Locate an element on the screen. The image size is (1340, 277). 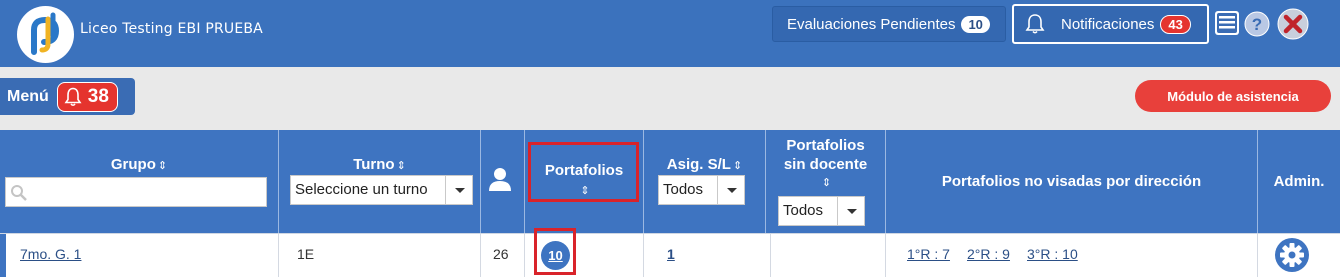
notifications-count: 43 is located at coordinates (1175, 24).